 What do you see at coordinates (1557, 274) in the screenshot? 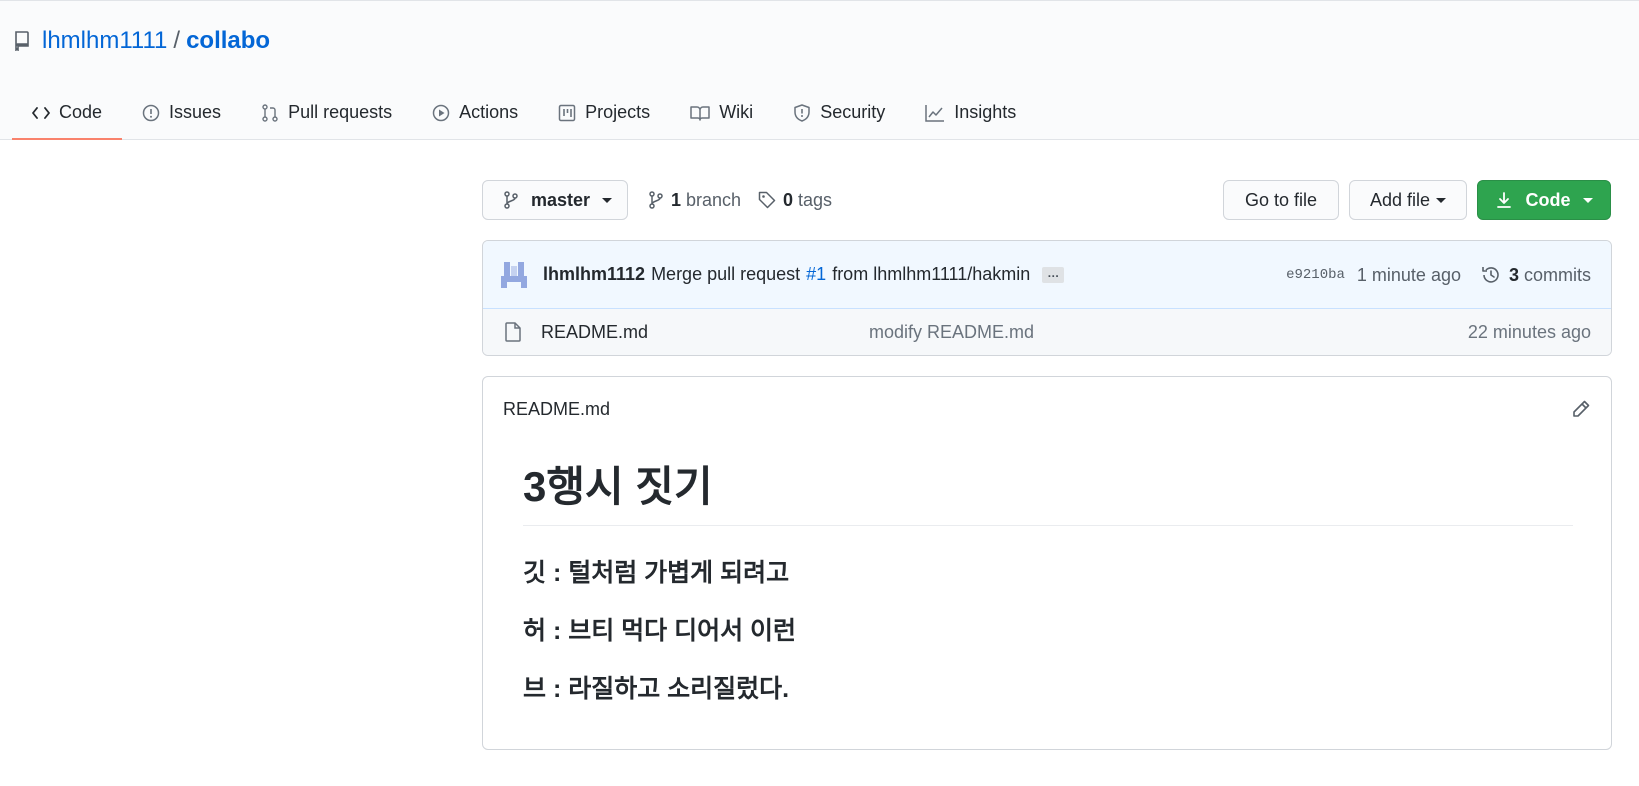
I see `commit-word: commits` at bounding box center [1557, 274].